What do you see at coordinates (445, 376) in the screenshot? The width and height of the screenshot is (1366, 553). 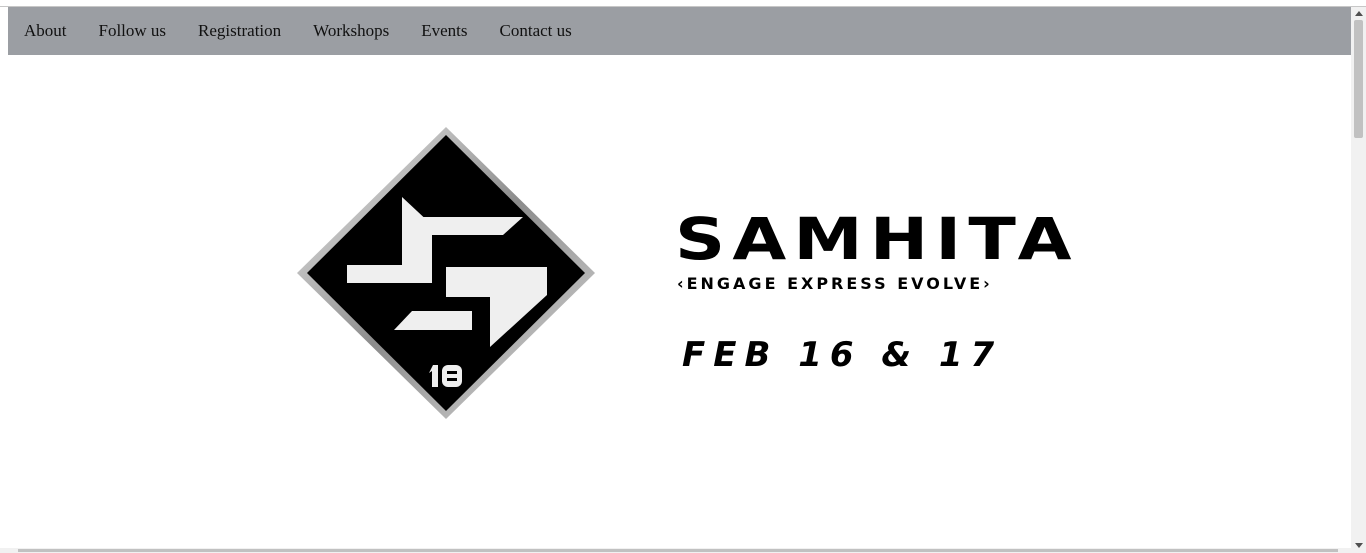 I see `logo-badge` at bounding box center [445, 376].